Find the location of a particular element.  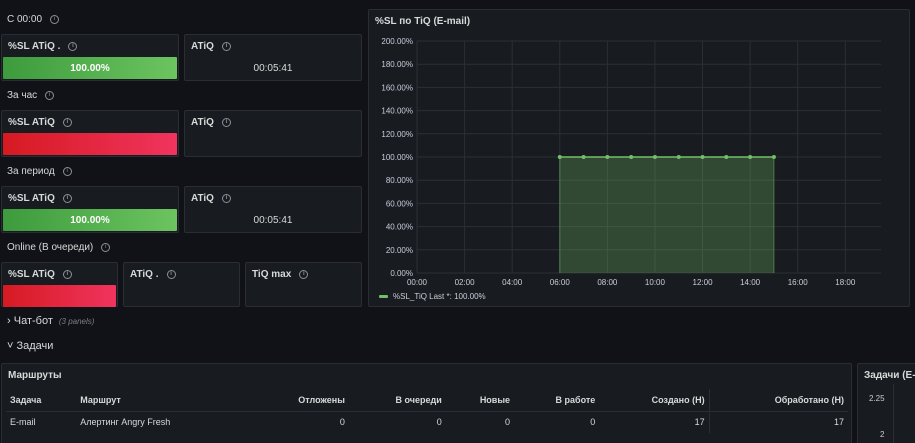

column-header: Новые is located at coordinates (480, 400).